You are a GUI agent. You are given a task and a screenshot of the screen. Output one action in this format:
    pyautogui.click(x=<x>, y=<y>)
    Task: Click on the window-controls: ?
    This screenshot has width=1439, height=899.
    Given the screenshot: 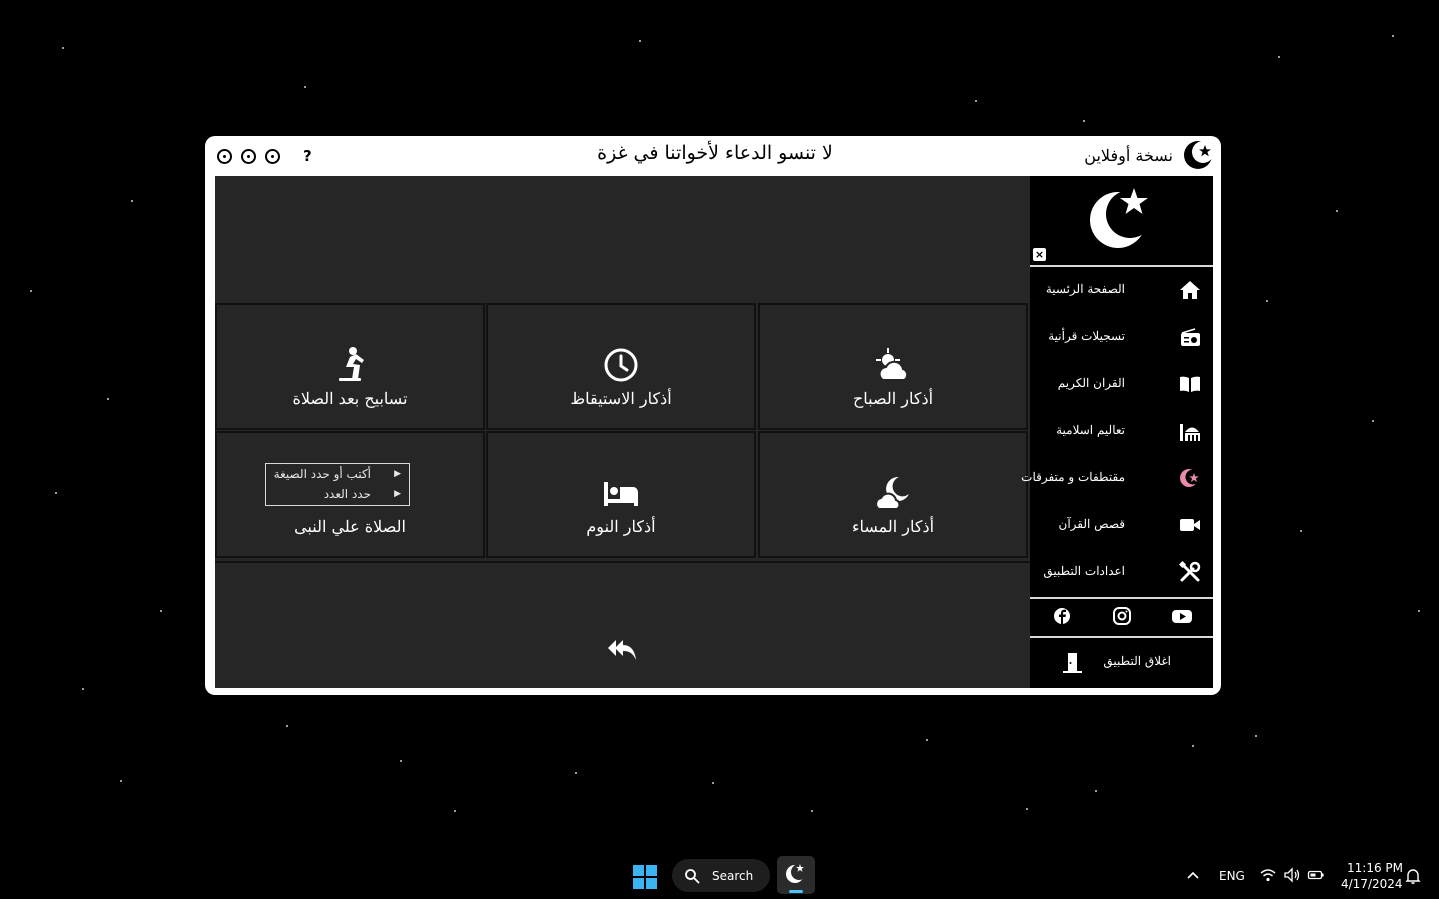 What is the action you would take?
    pyautogui.click(x=264, y=156)
    